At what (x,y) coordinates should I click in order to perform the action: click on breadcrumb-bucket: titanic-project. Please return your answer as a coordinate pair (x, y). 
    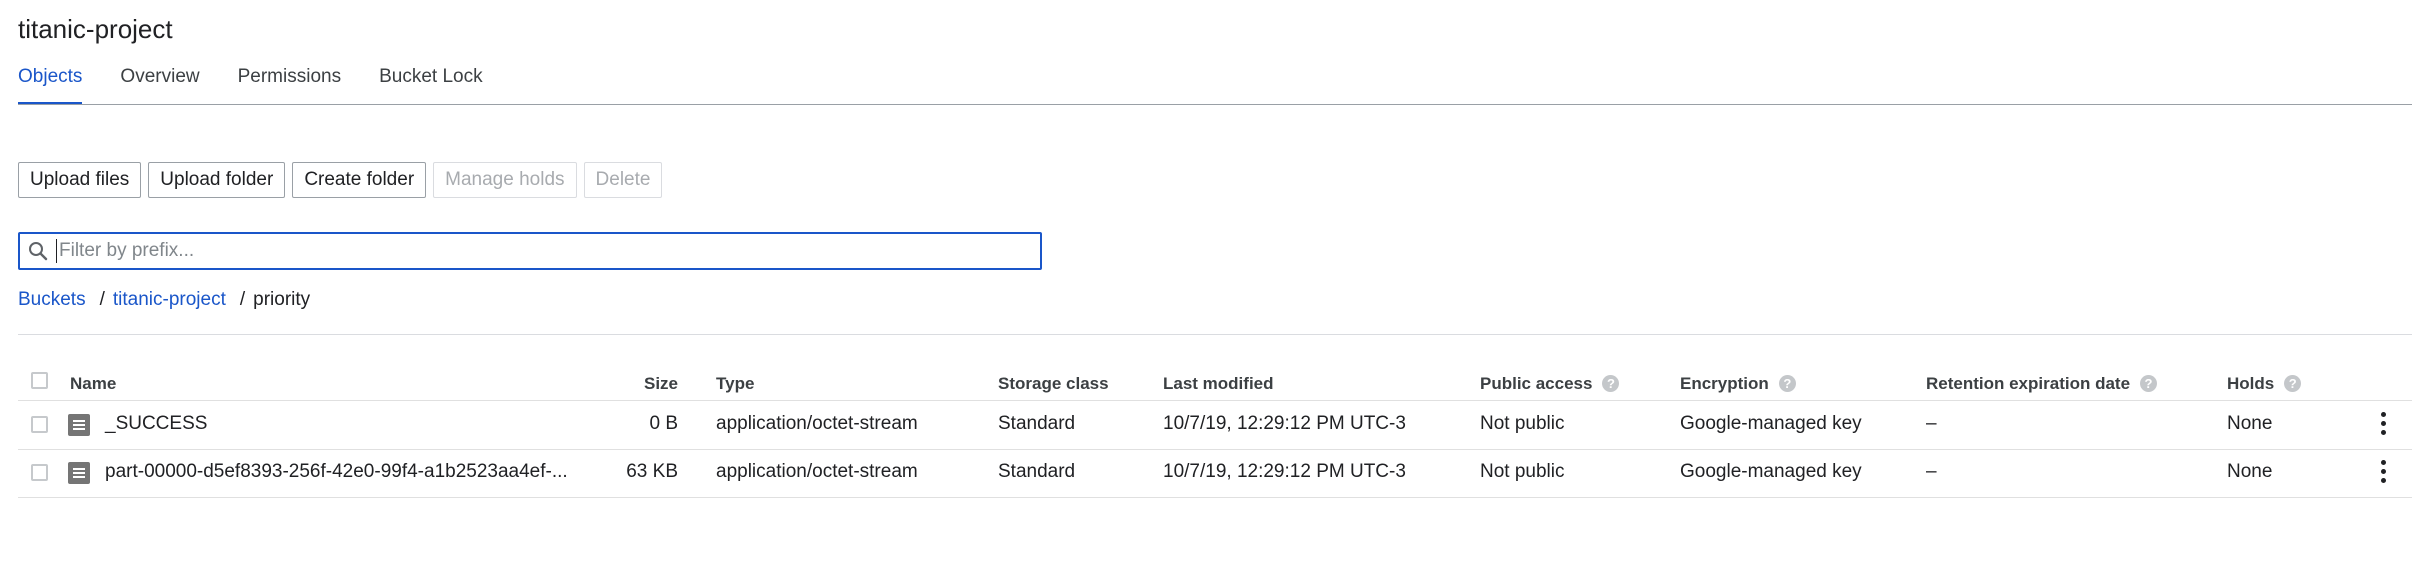
    Looking at the image, I should click on (169, 300).